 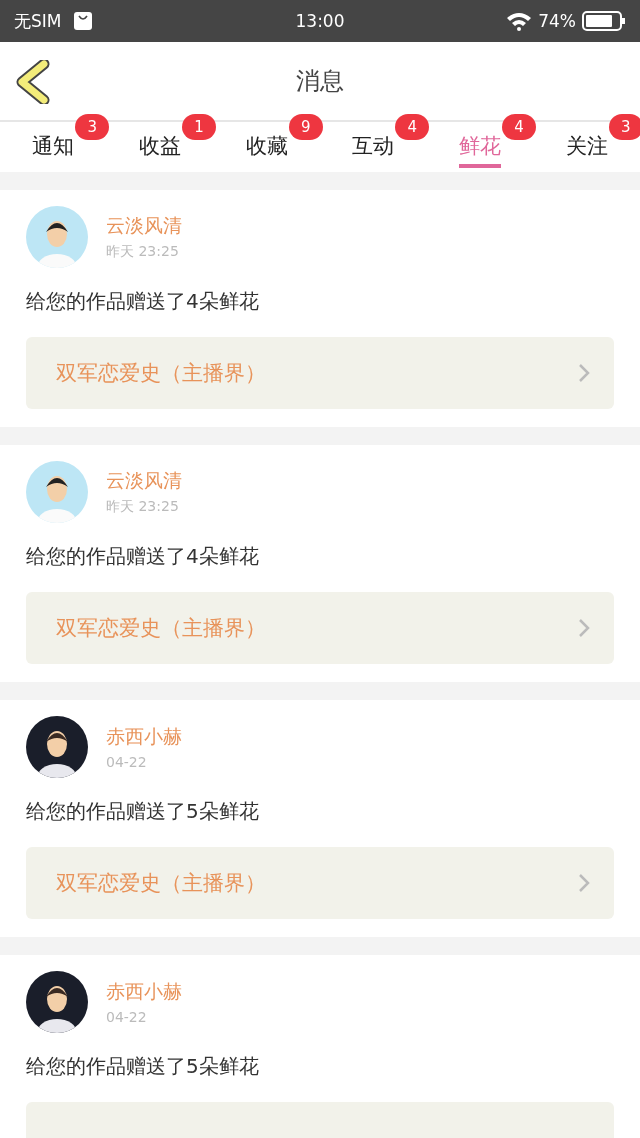 I want to click on count-badge: 9, so click(x=305, y=127).